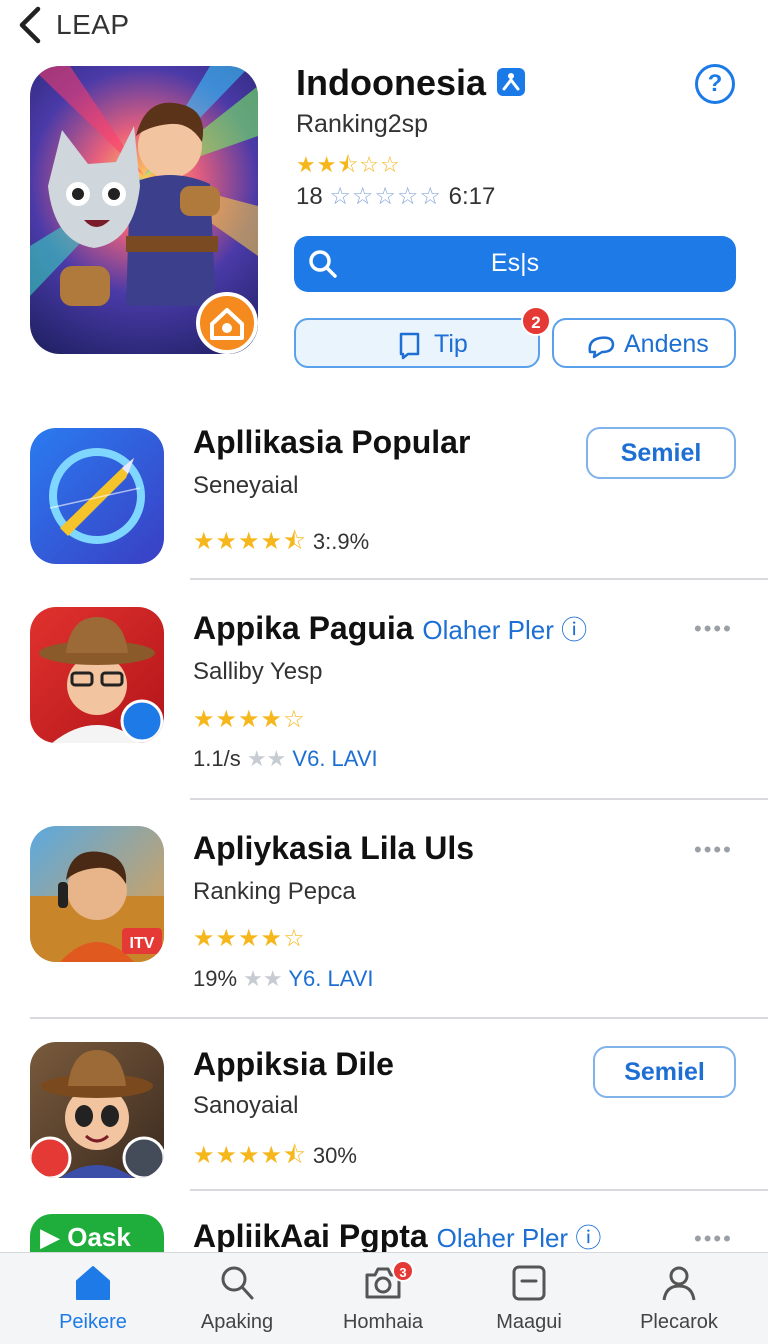 The width and height of the screenshot is (768, 1344). What do you see at coordinates (246, 485) in the screenshot?
I see `app-subtitle: Seneyaial` at bounding box center [246, 485].